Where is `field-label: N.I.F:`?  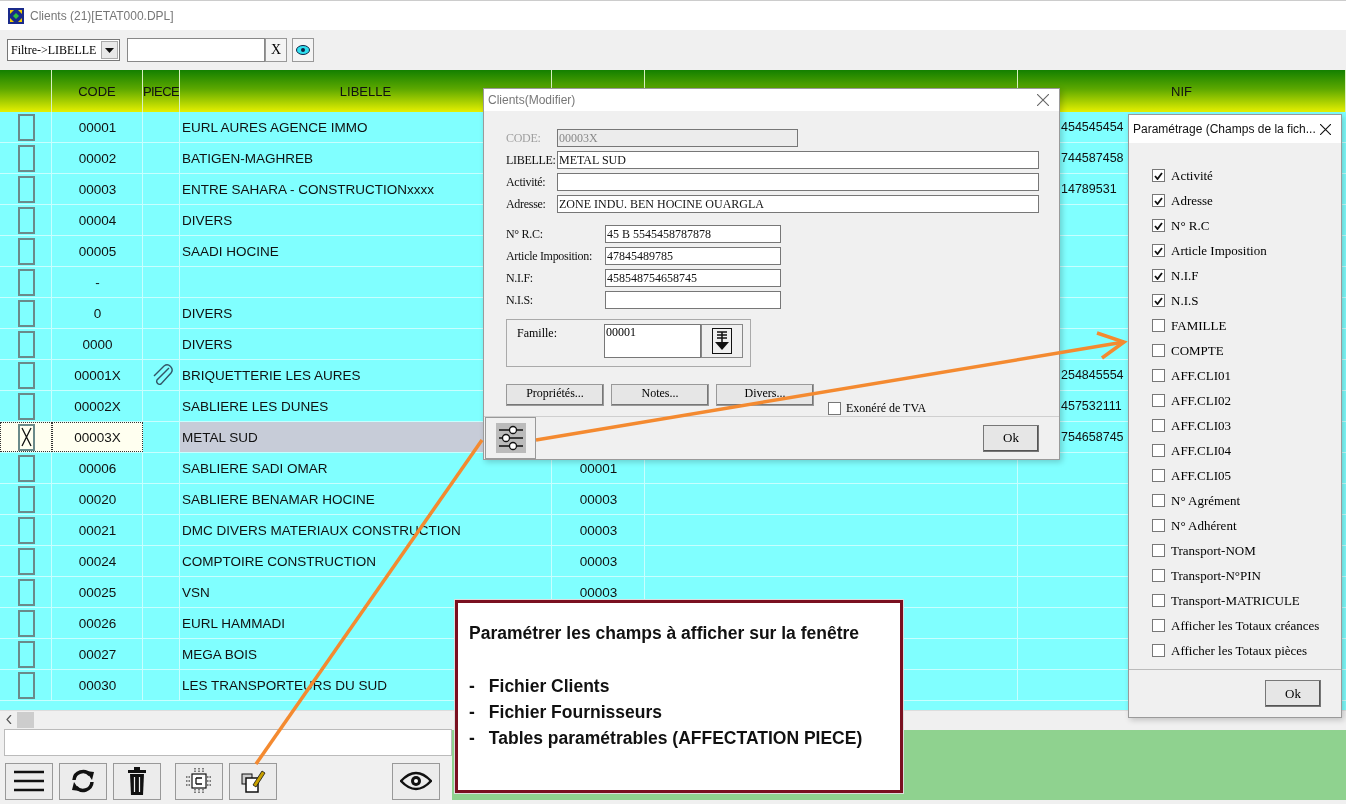
field-label: N.I.F: is located at coordinates (520, 278).